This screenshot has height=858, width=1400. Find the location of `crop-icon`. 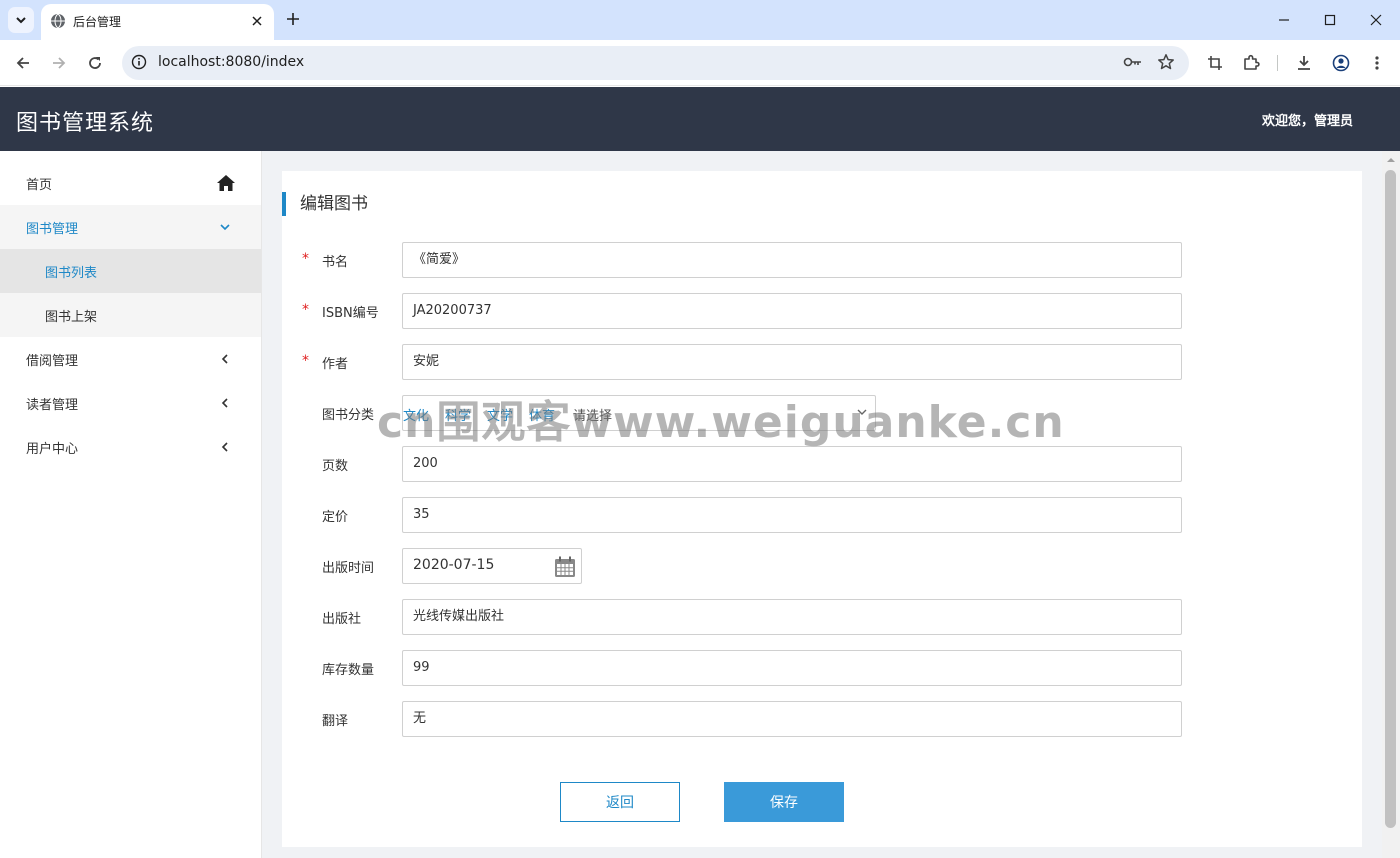

crop-icon is located at coordinates (1215, 63).